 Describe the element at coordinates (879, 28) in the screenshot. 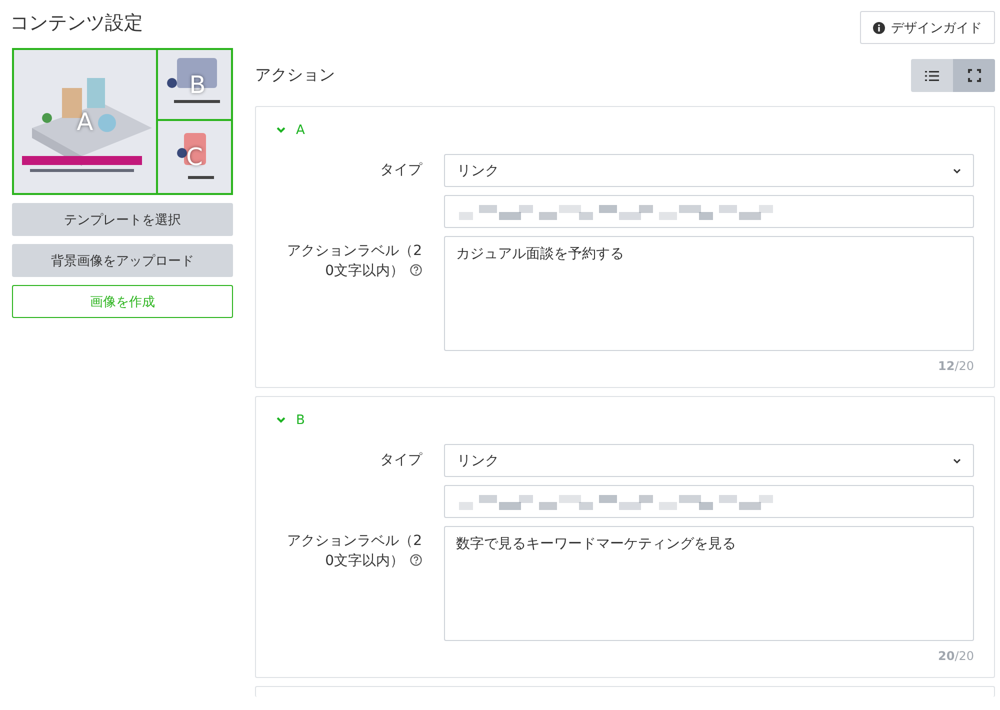

I see `info-icon` at that location.